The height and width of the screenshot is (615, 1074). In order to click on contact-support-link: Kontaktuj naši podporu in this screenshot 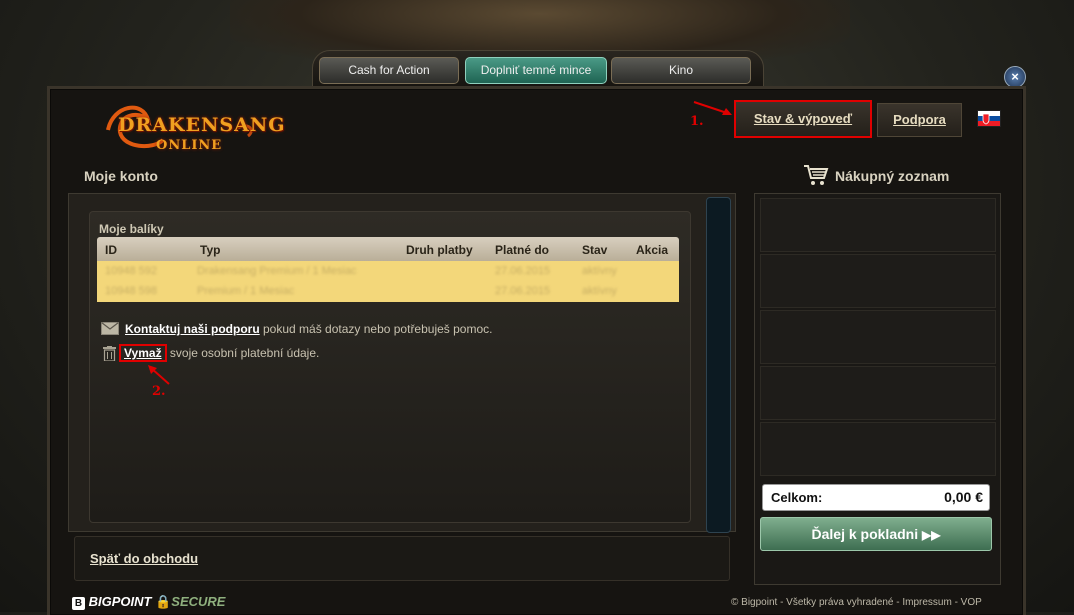, I will do `click(192, 329)`.